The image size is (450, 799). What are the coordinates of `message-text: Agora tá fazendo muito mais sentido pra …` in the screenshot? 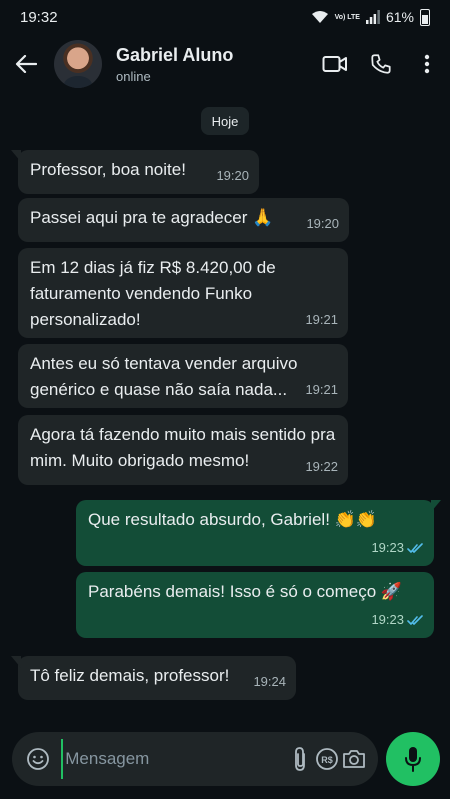 It's located at (183, 447).